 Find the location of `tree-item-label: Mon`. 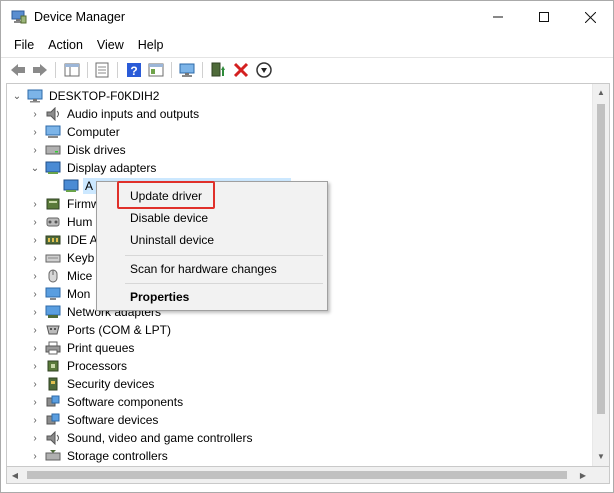

tree-item-label: Mon is located at coordinates (79, 294).